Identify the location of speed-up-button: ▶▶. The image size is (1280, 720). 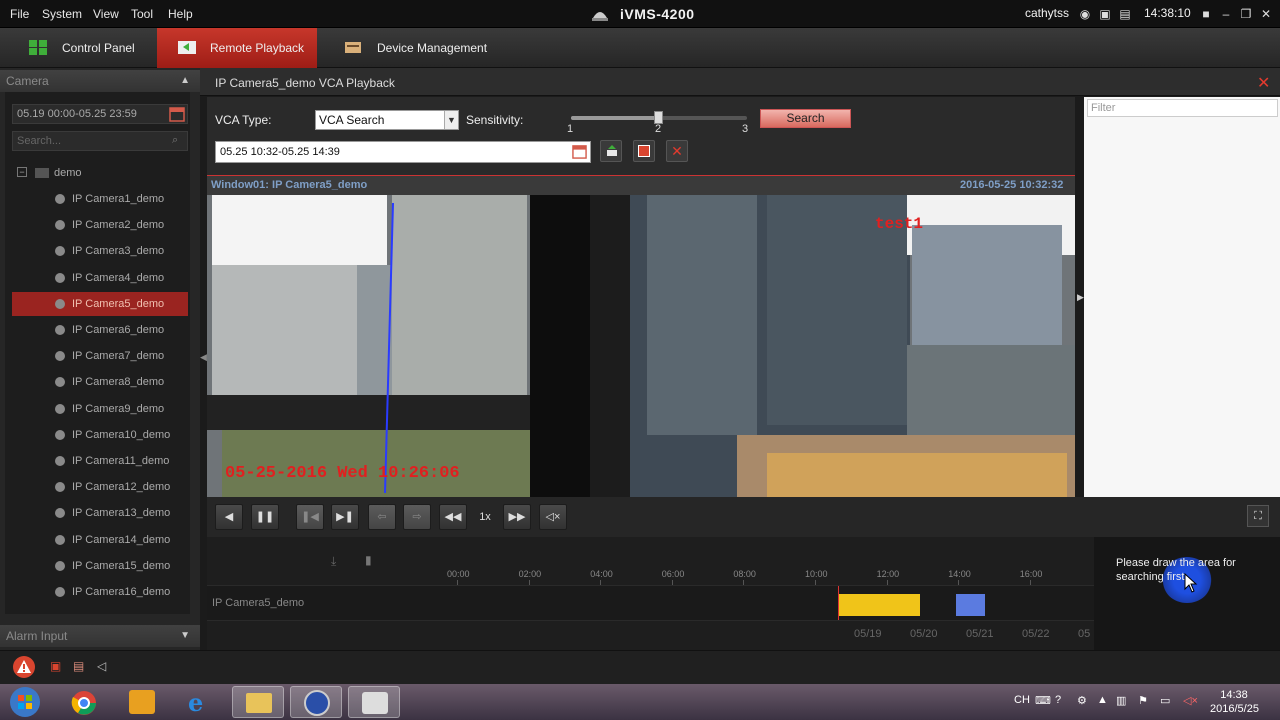
(517, 517).